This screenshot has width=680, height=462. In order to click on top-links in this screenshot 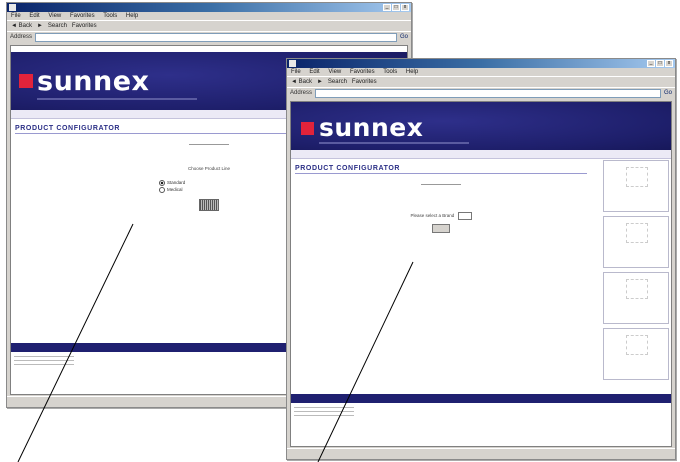, I will do `click(664, 108)`.